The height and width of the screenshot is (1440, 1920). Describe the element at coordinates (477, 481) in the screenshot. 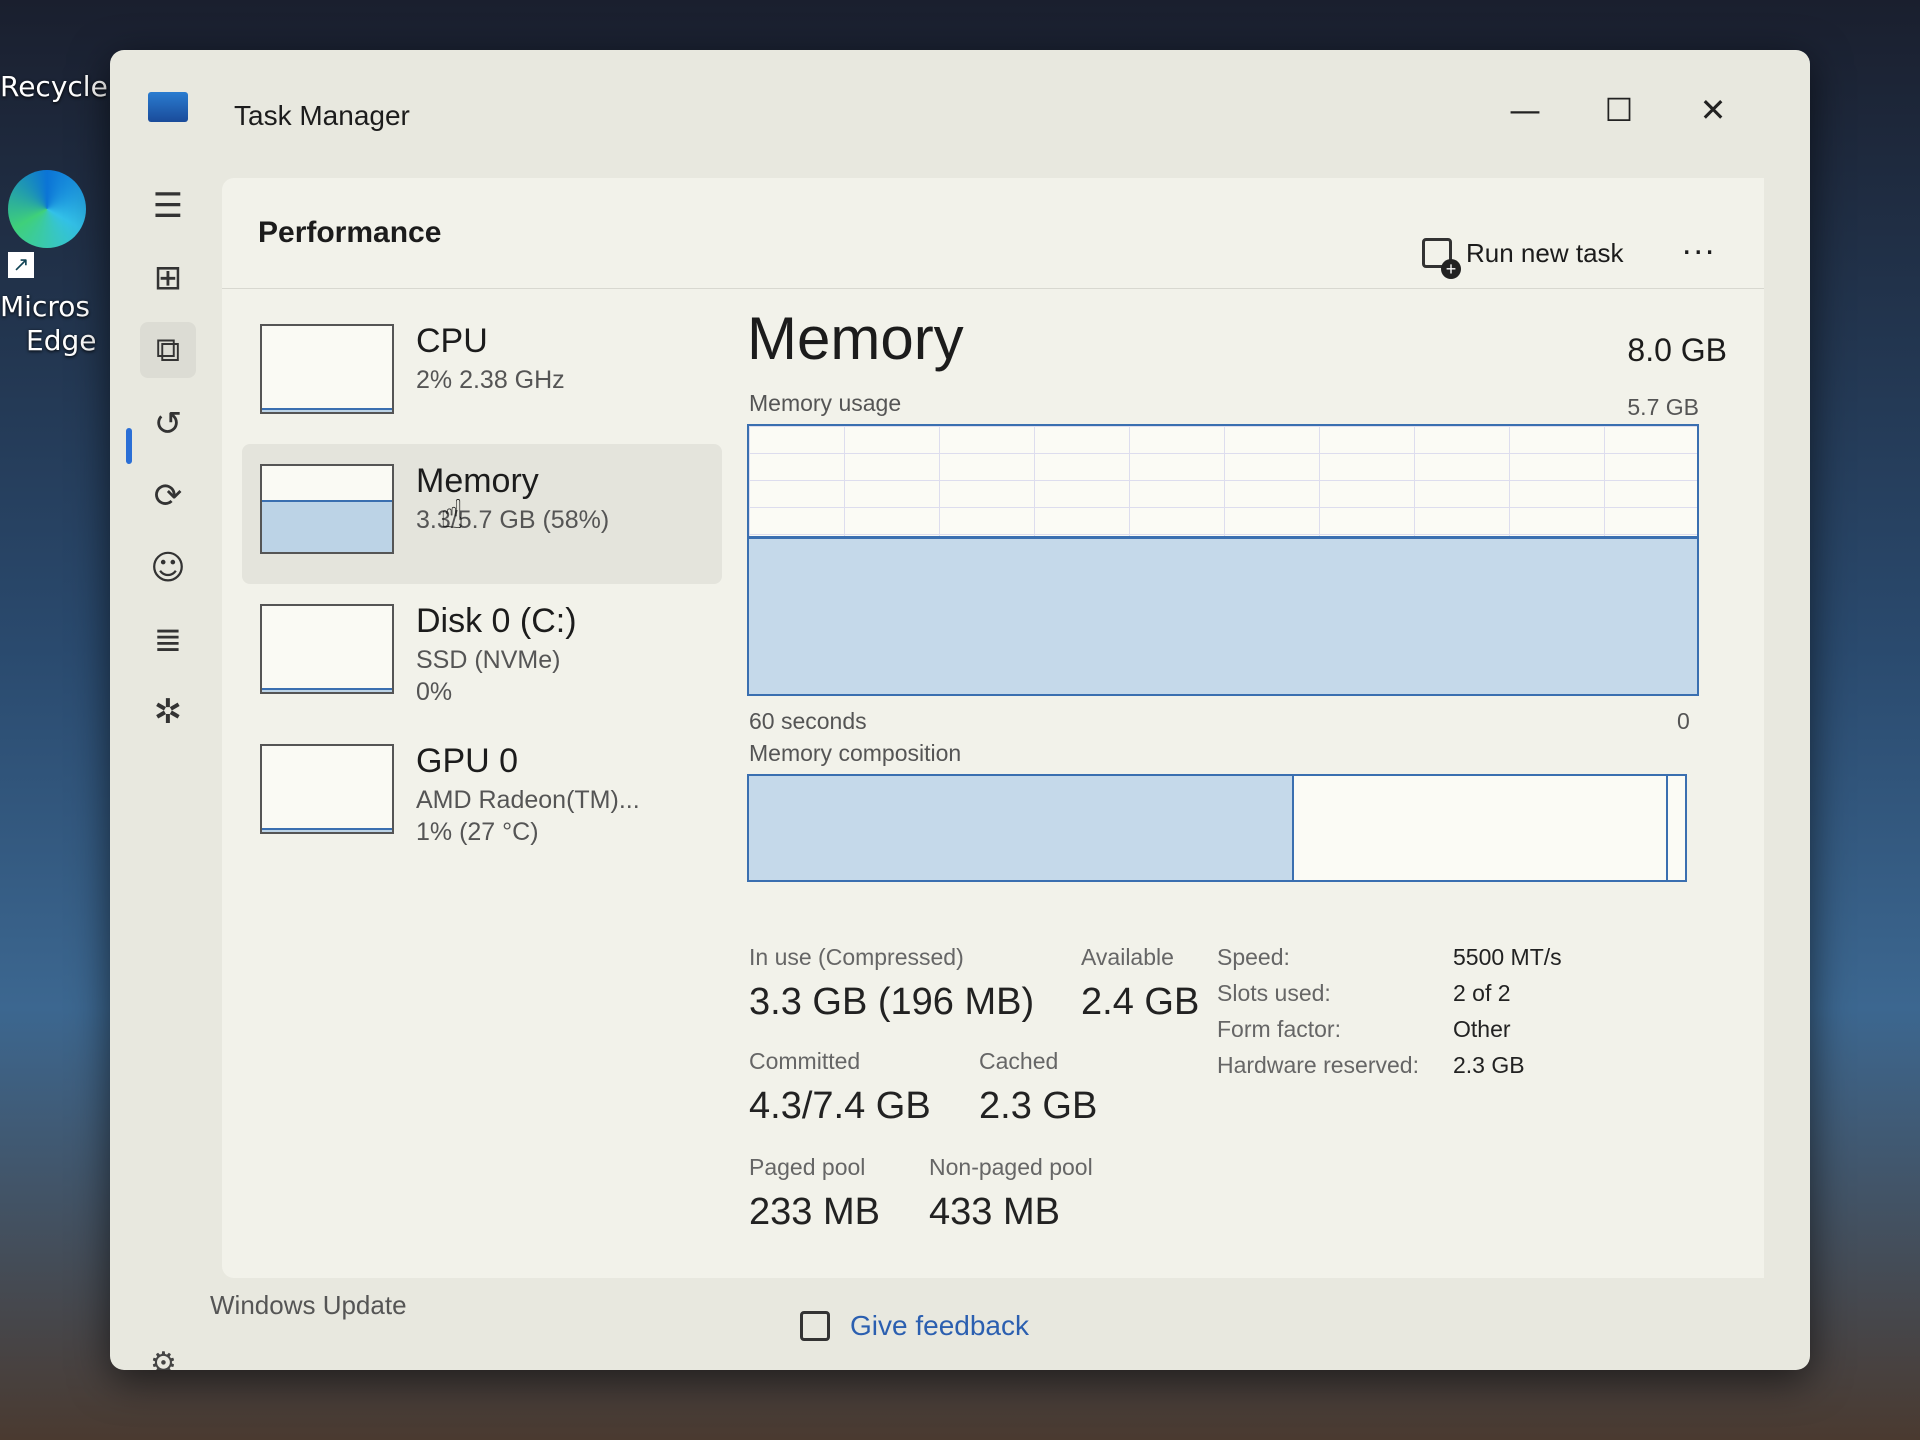

I see `resource-name: Memory` at that location.